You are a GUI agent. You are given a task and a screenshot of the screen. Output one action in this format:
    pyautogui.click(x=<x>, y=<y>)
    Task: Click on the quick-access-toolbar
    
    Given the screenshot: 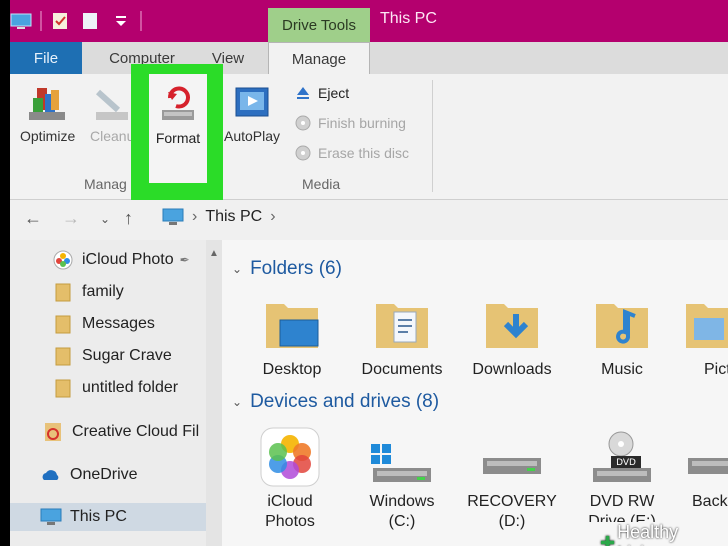 What is the action you would take?
    pyautogui.click(x=76, y=21)
    